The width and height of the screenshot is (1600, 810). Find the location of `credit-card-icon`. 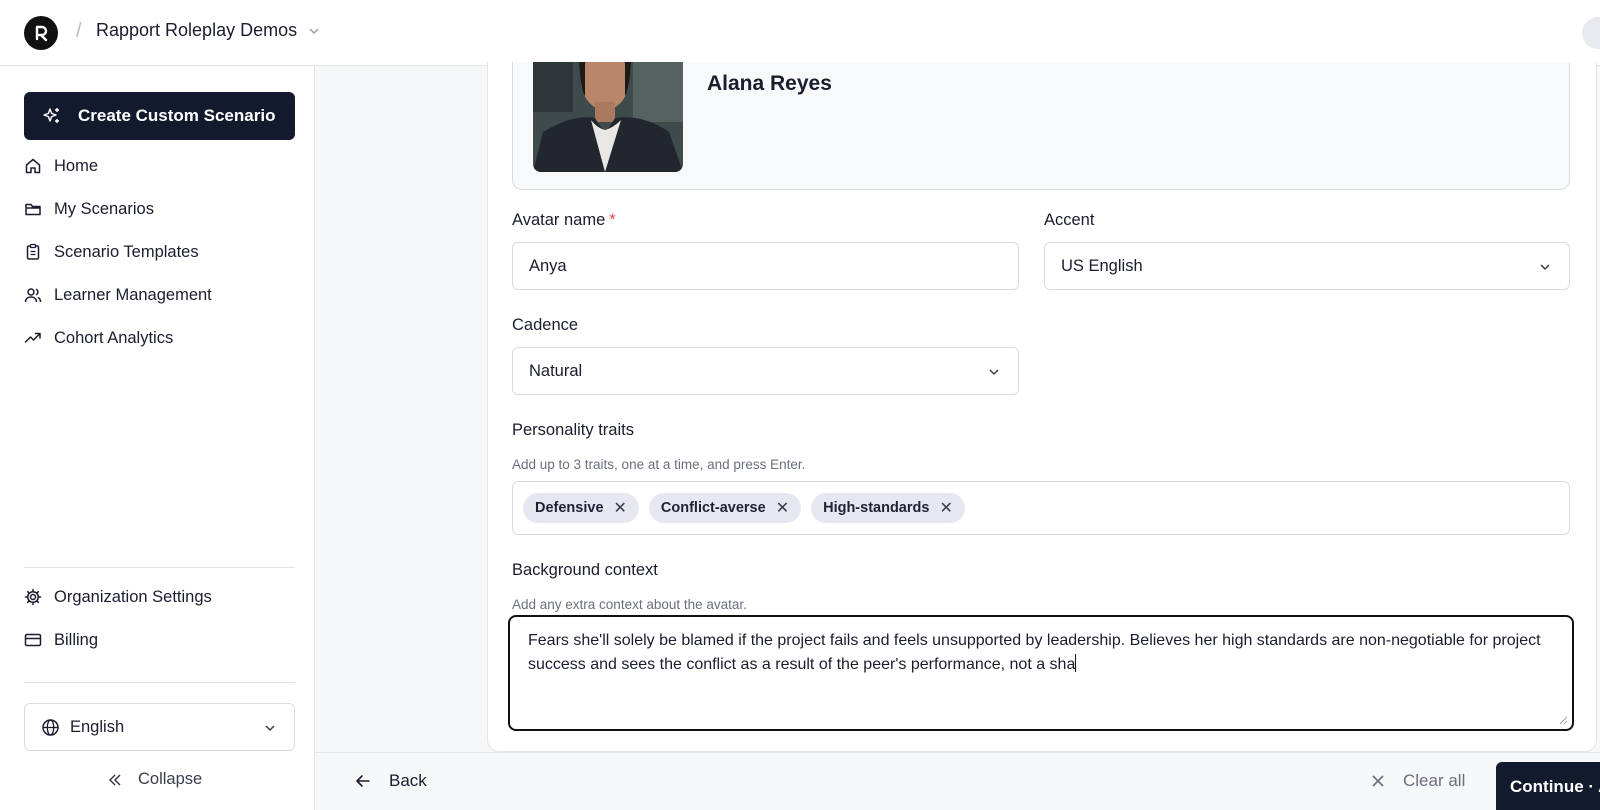

credit-card-icon is located at coordinates (33, 640).